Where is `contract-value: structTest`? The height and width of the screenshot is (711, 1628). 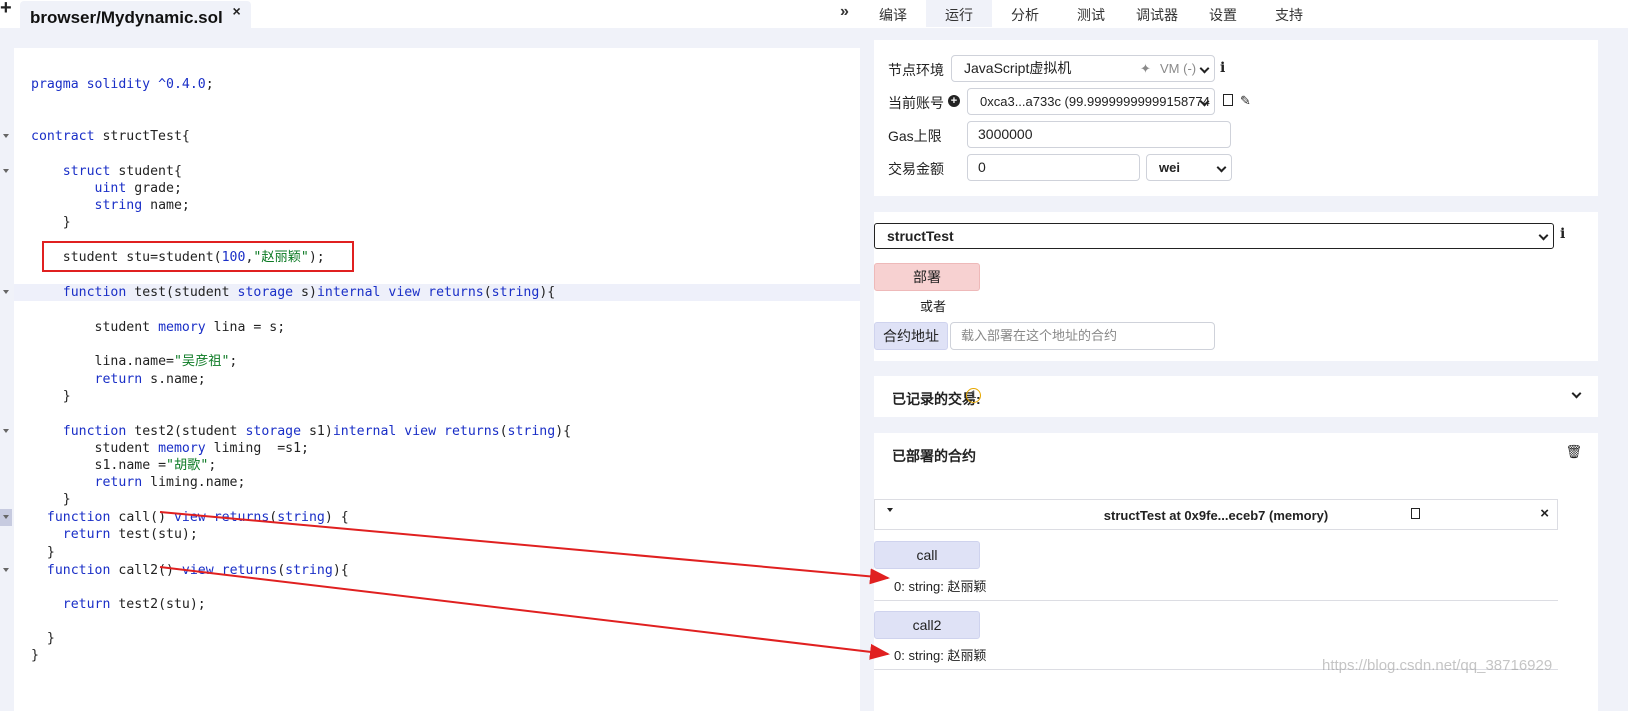 contract-value: structTest is located at coordinates (920, 236).